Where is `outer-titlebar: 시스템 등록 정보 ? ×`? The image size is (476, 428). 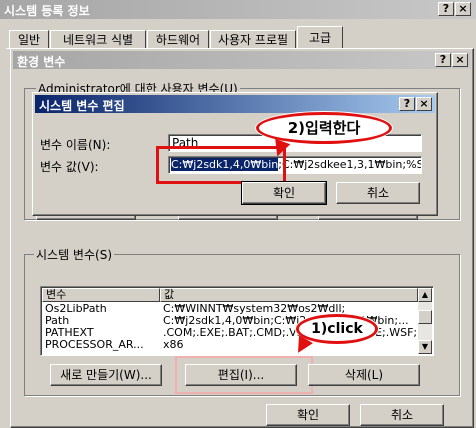
outer-titlebar: 시스템 등록 정보 ? × is located at coordinates (238, 9).